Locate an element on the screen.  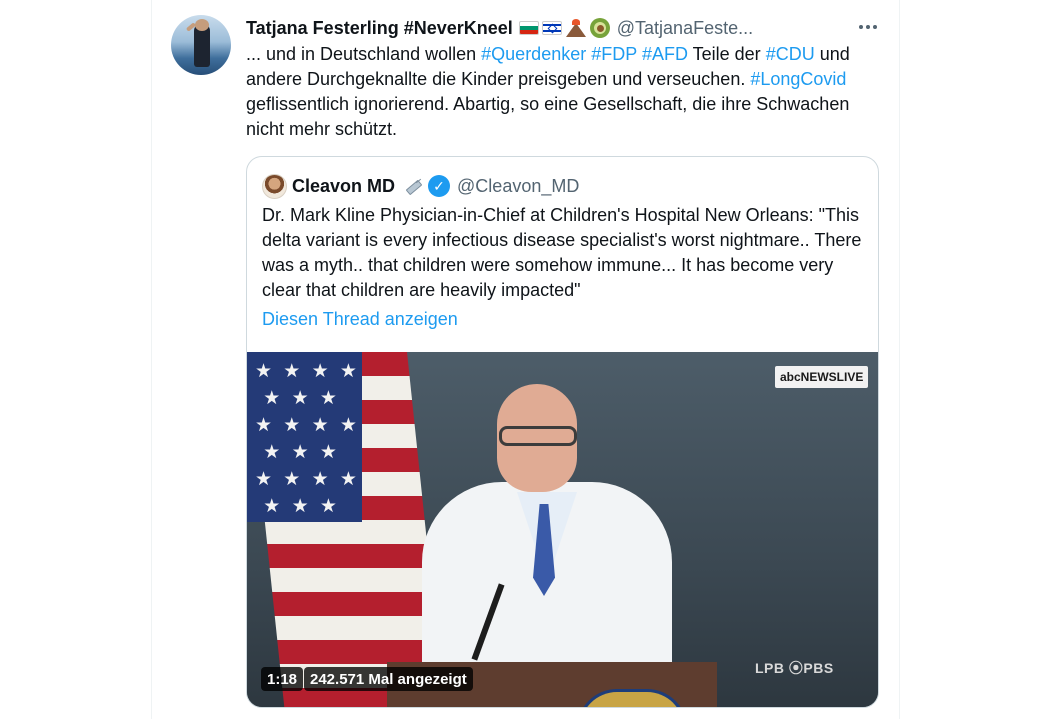
quoted-author-name: Cleavon MD is located at coordinates (343, 186).